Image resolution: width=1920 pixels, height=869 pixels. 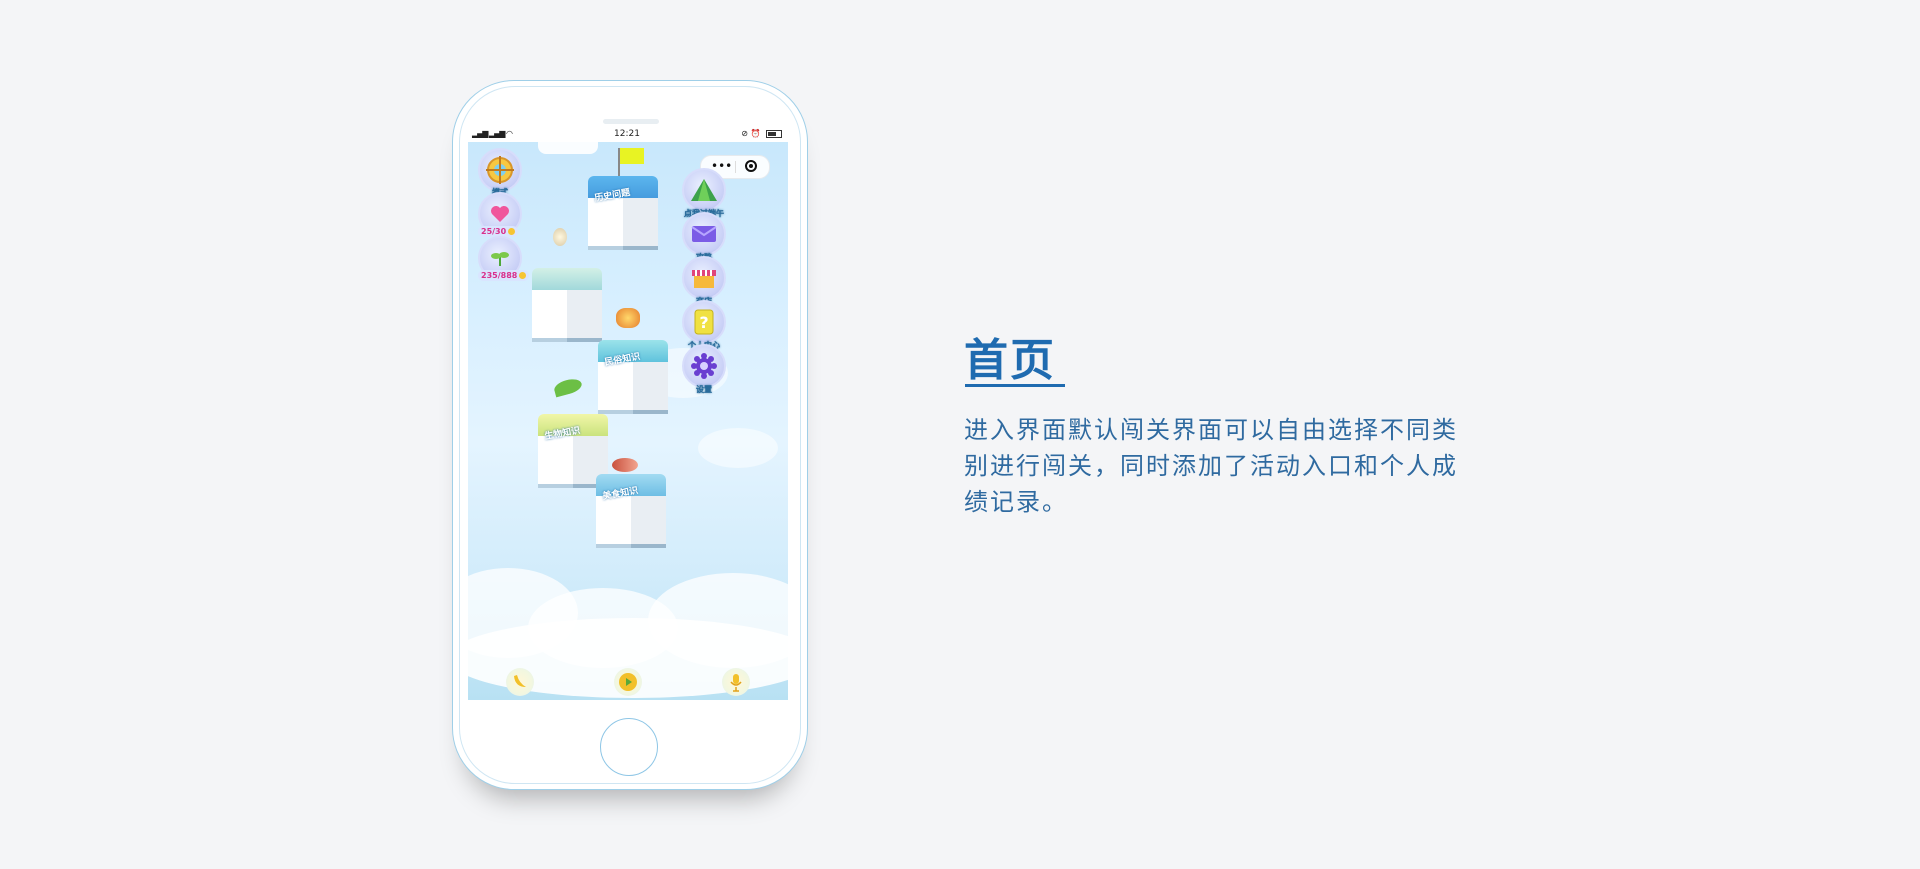 I want to click on play-button, so click(x=628, y=682).